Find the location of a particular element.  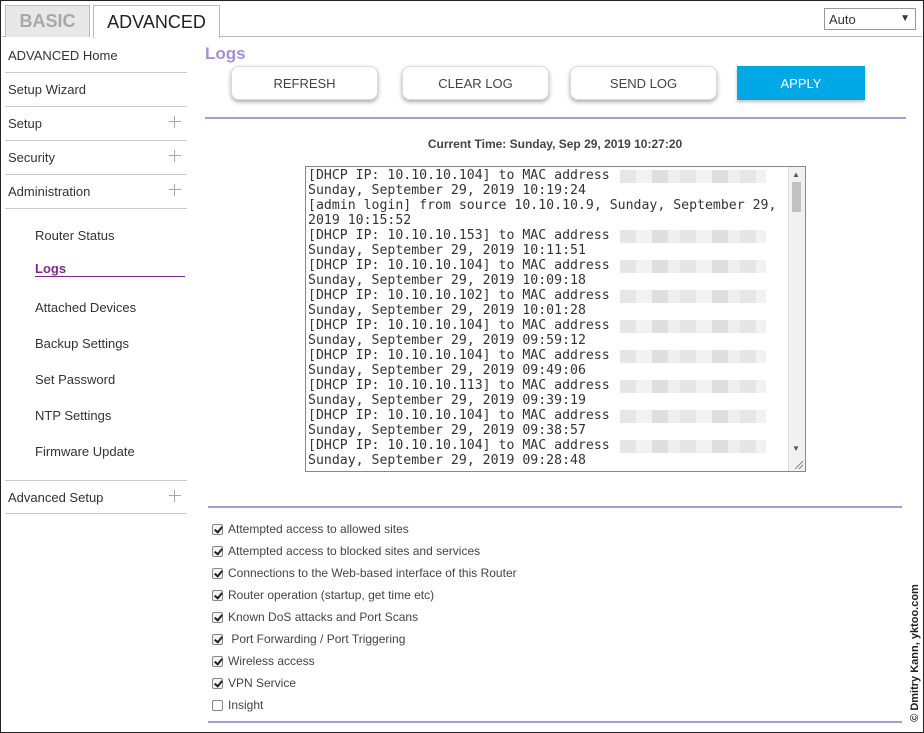

sidebar-subitem-backup-settings: Backup Settings is located at coordinates (82, 343).